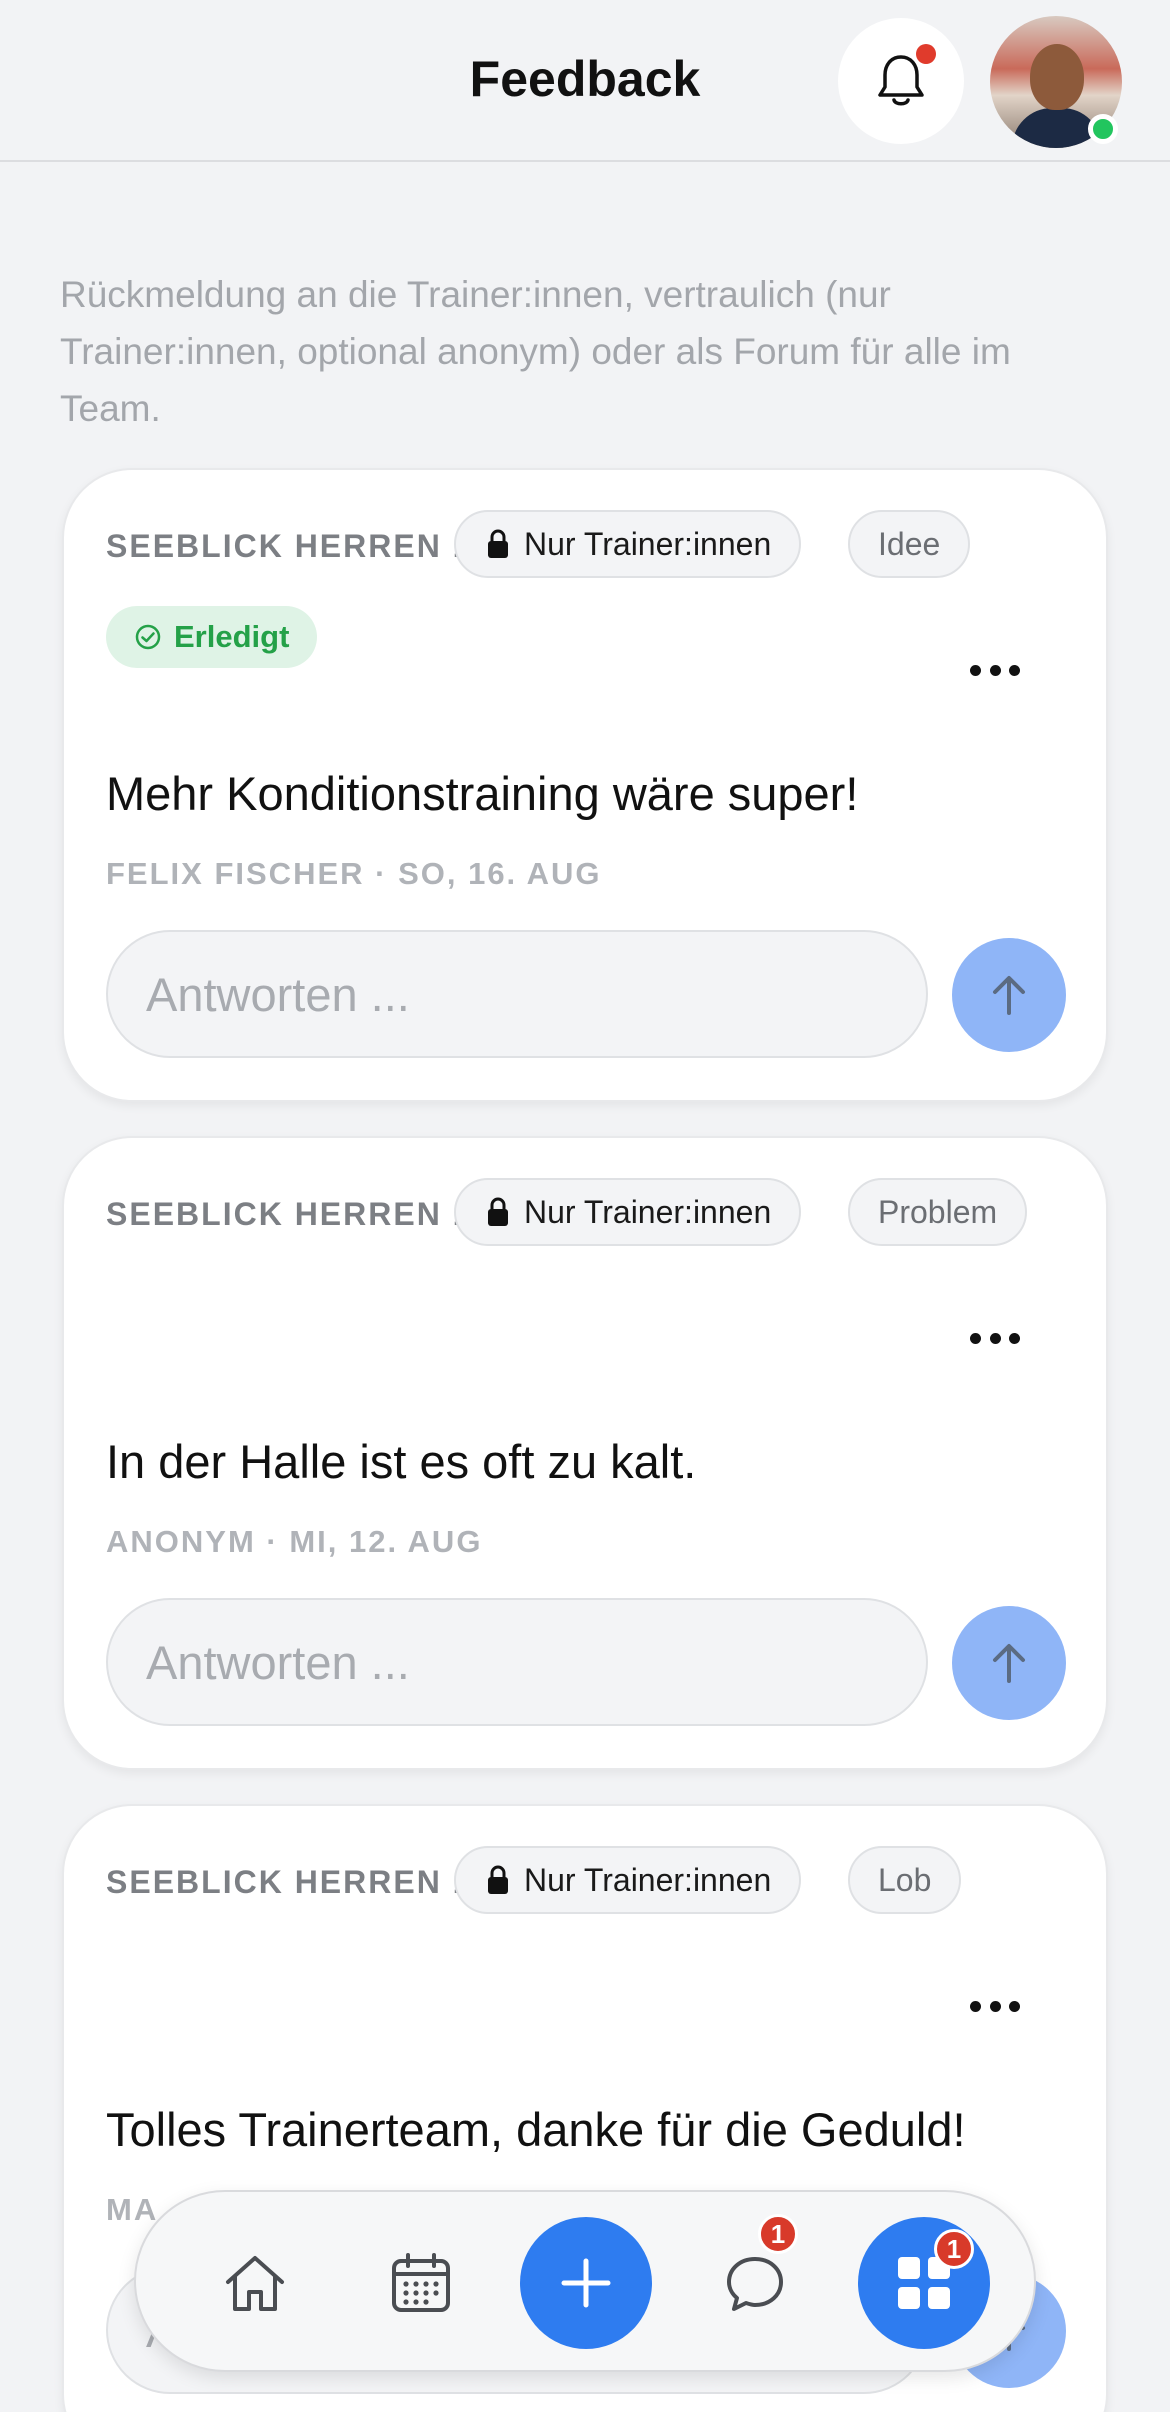 Image resolution: width=1170 pixels, height=2412 pixels. I want to click on feedback-message: Mehr Konditionstraining wäre super!, so click(482, 793).